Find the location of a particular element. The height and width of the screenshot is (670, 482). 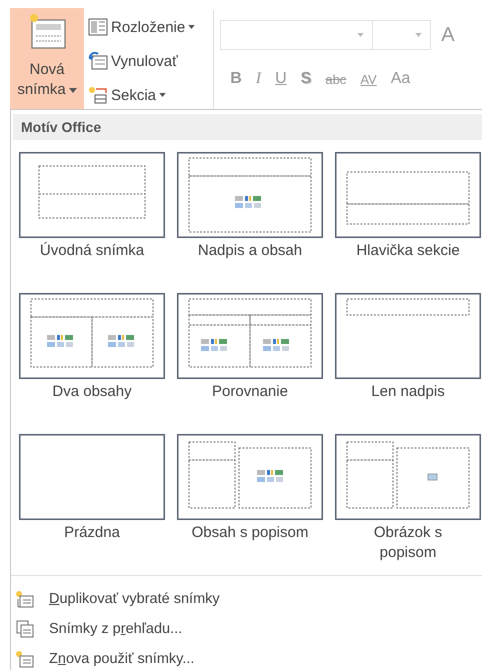

layout-option: Hlavička sekcie is located at coordinates (408, 206).